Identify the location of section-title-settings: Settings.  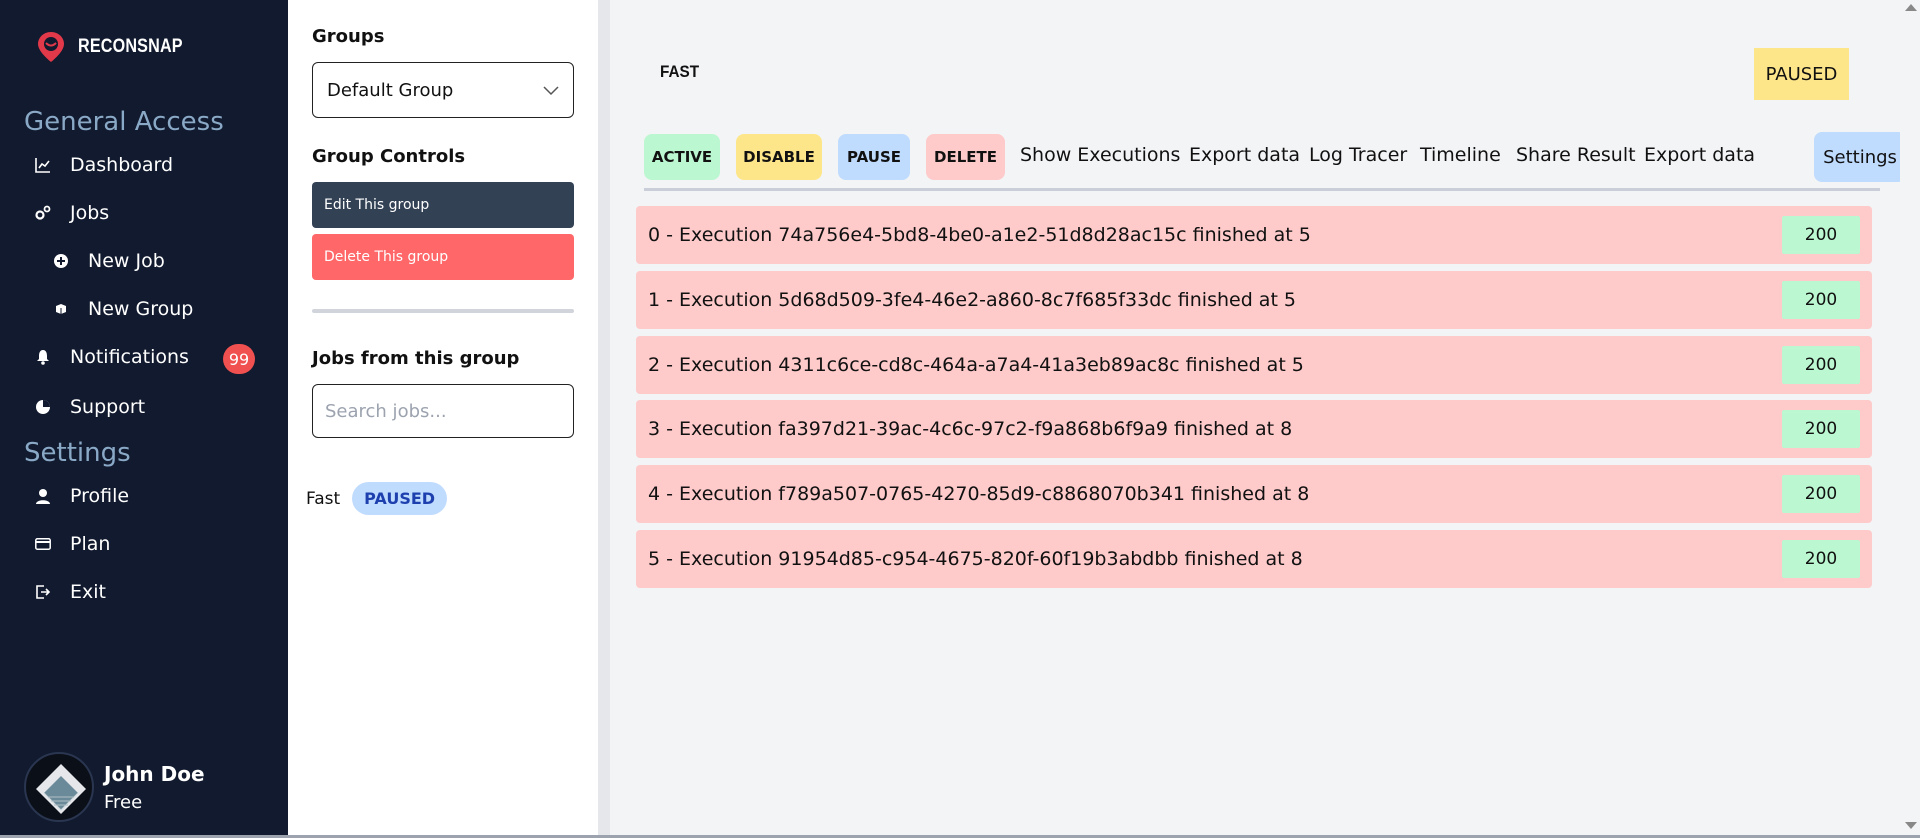
(77, 453).